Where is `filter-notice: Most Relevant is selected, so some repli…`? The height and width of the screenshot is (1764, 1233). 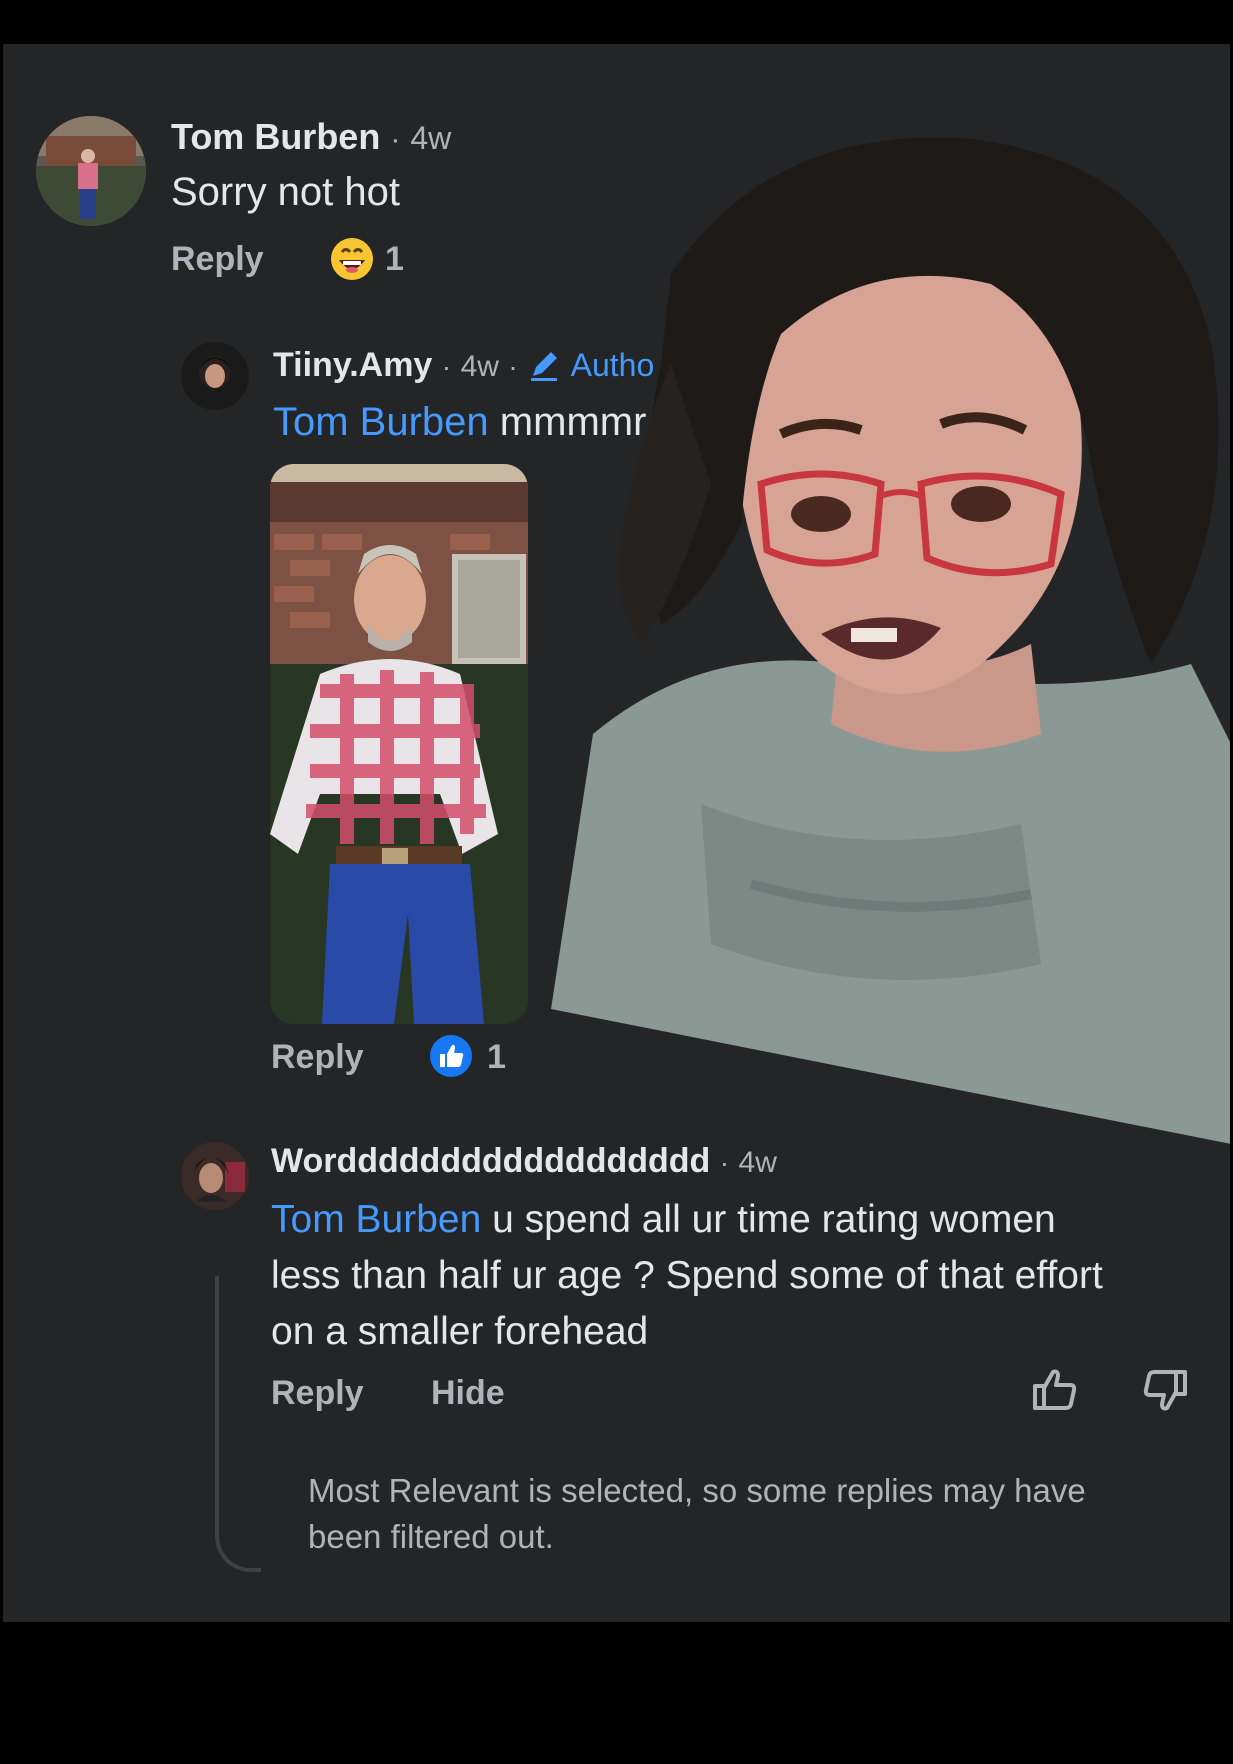 filter-notice: Most Relevant is selected, so some repli… is located at coordinates (697, 1514).